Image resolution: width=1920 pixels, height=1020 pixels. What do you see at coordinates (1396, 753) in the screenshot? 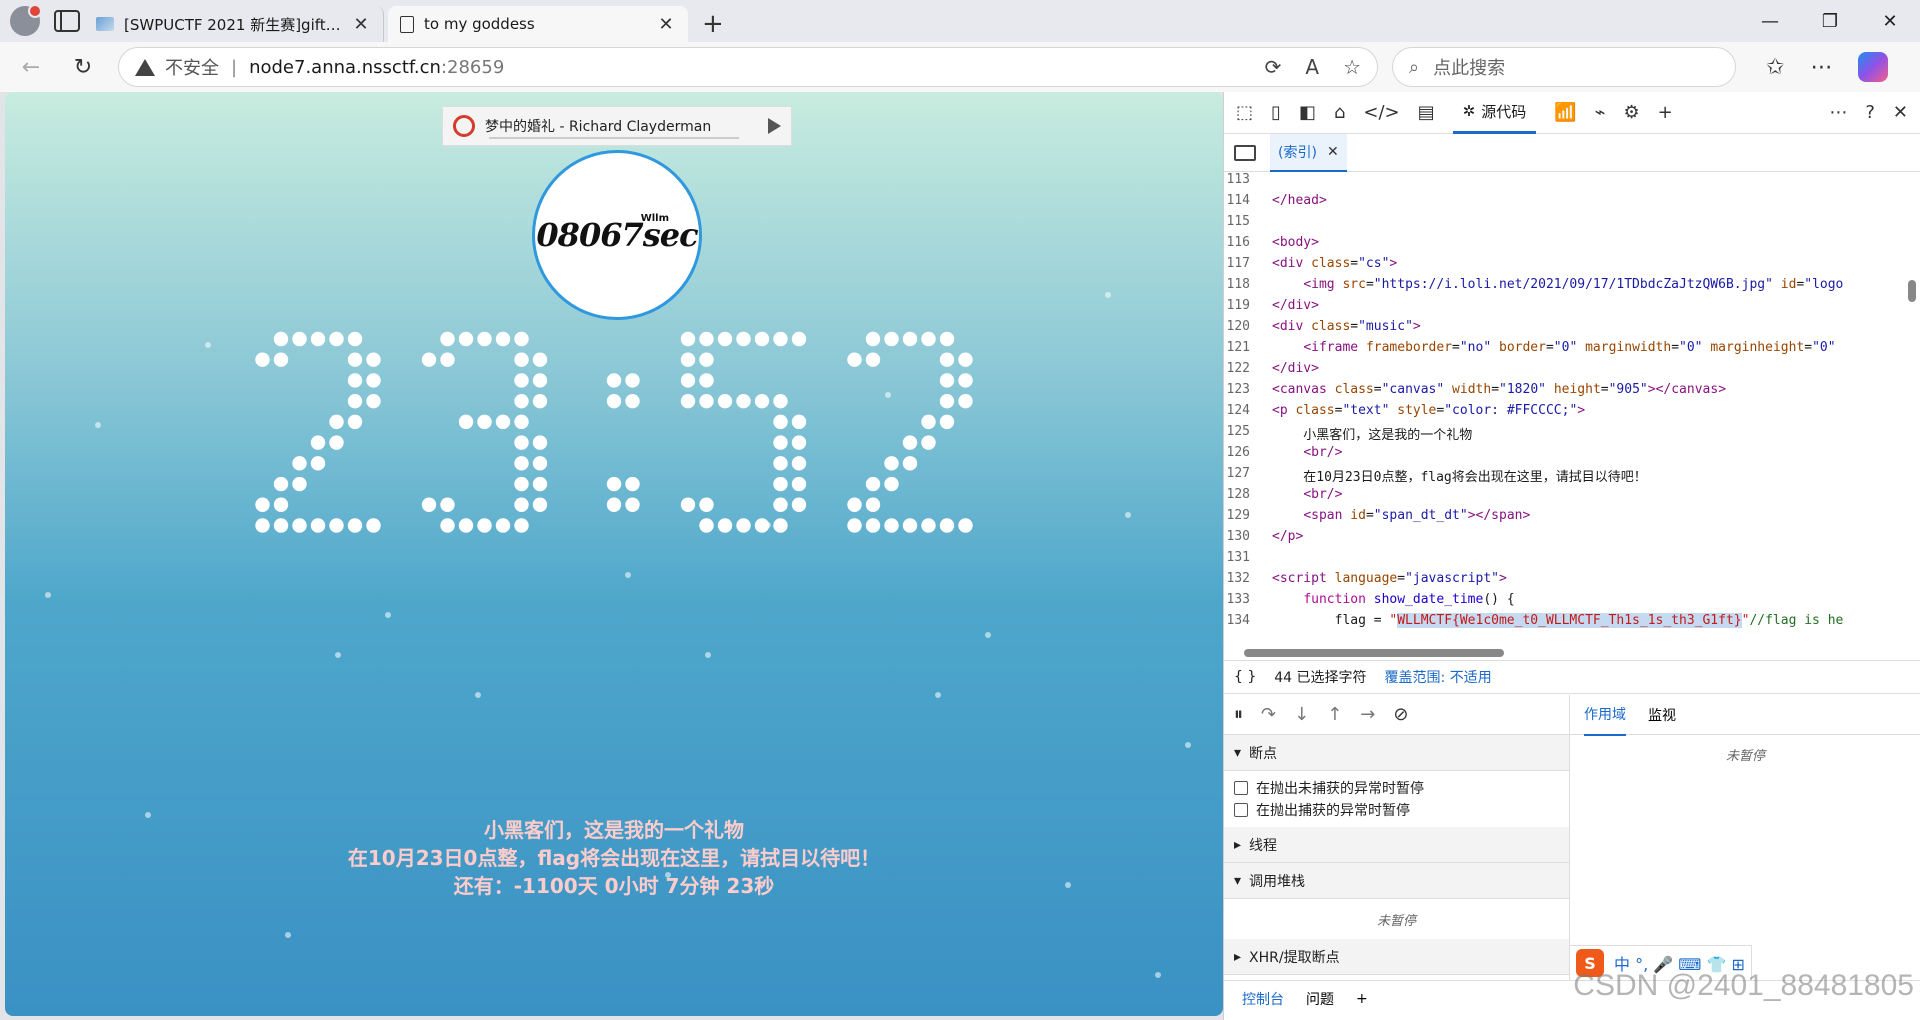
I see `section-breakpoints: ▾ 断点` at bounding box center [1396, 753].